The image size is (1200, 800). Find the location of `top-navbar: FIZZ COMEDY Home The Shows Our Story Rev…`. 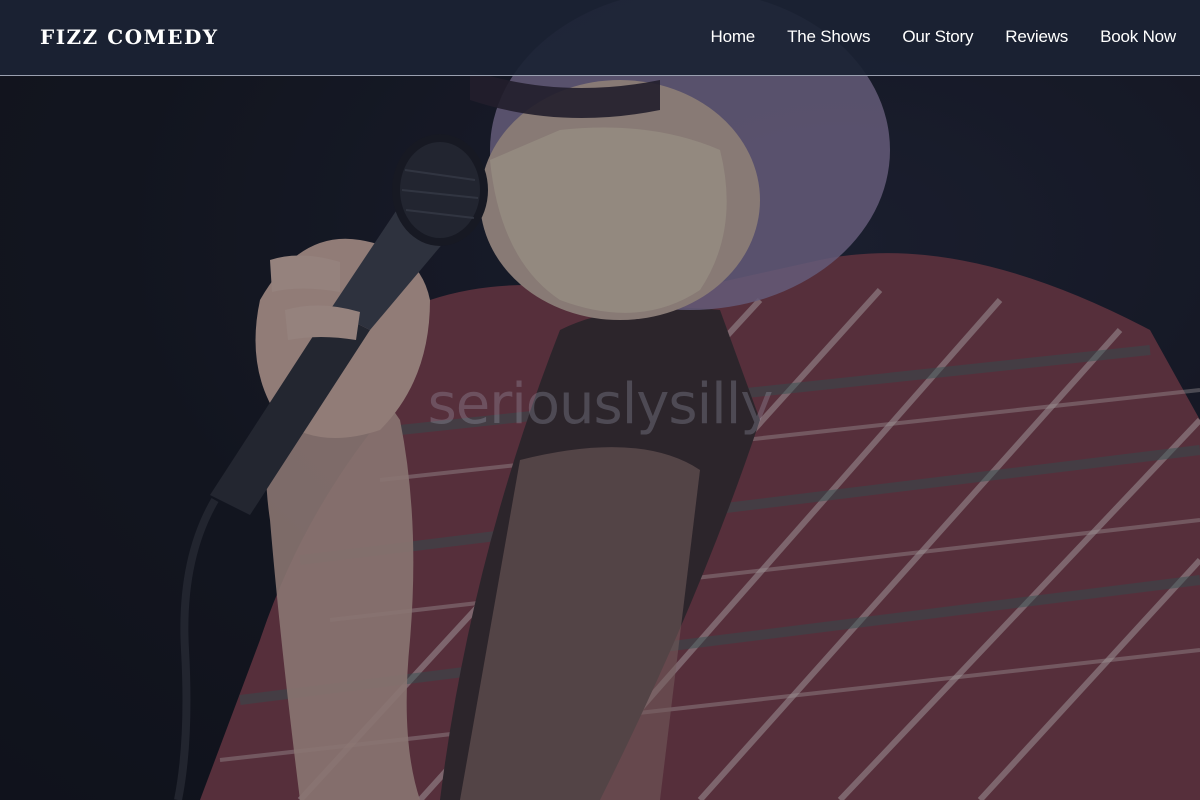

top-navbar: FIZZ COMEDY Home The Shows Our Story Rev… is located at coordinates (600, 38).